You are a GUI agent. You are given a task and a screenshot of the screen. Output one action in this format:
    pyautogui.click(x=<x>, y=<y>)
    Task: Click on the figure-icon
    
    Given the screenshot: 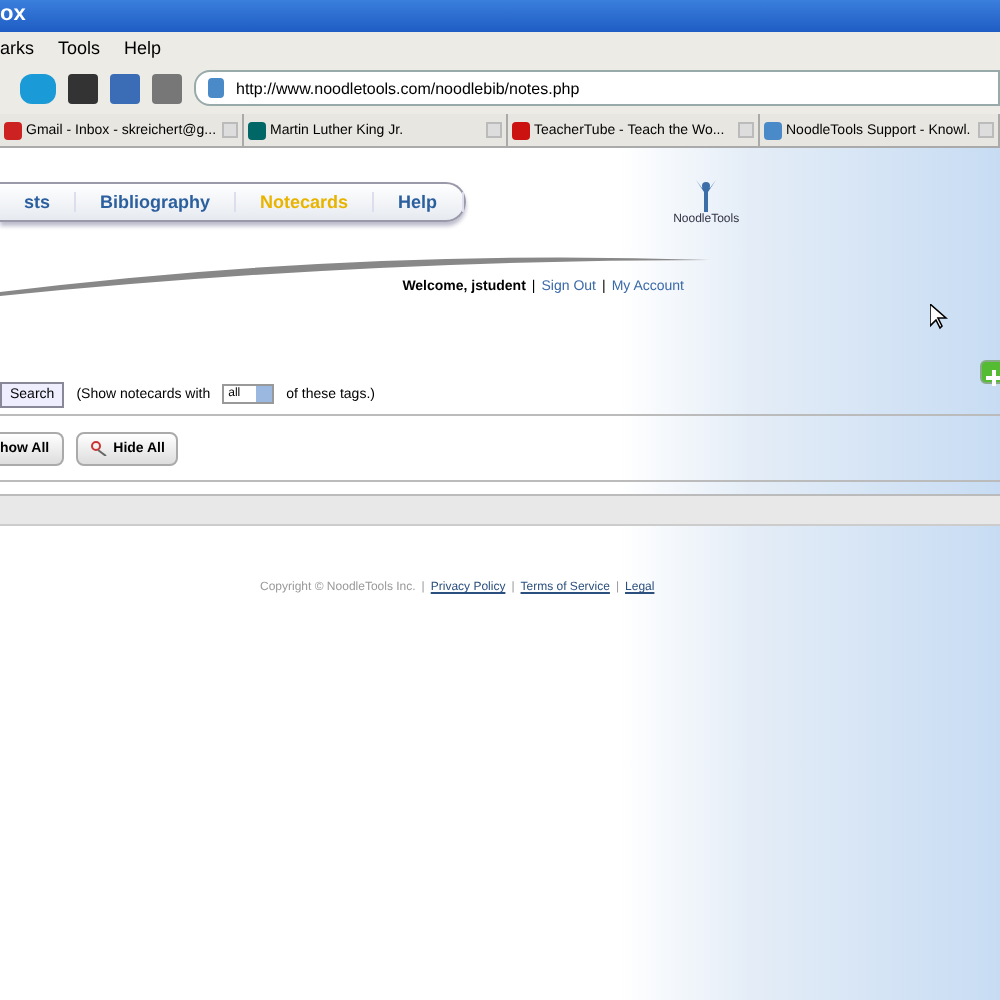 What is the action you would take?
    pyautogui.click(x=706, y=196)
    